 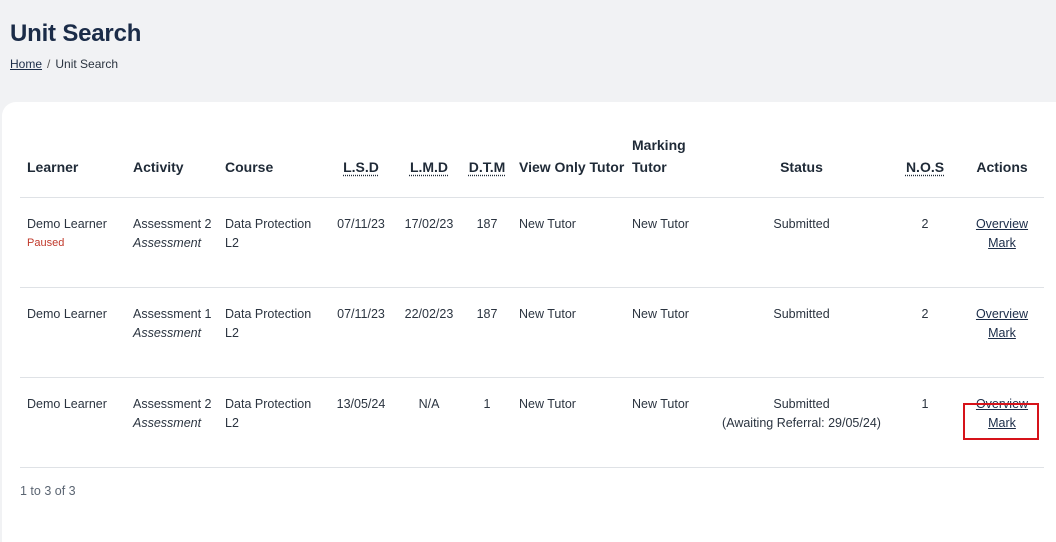 I want to click on header-lsd-abbr: L.S.D, so click(x=361, y=166).